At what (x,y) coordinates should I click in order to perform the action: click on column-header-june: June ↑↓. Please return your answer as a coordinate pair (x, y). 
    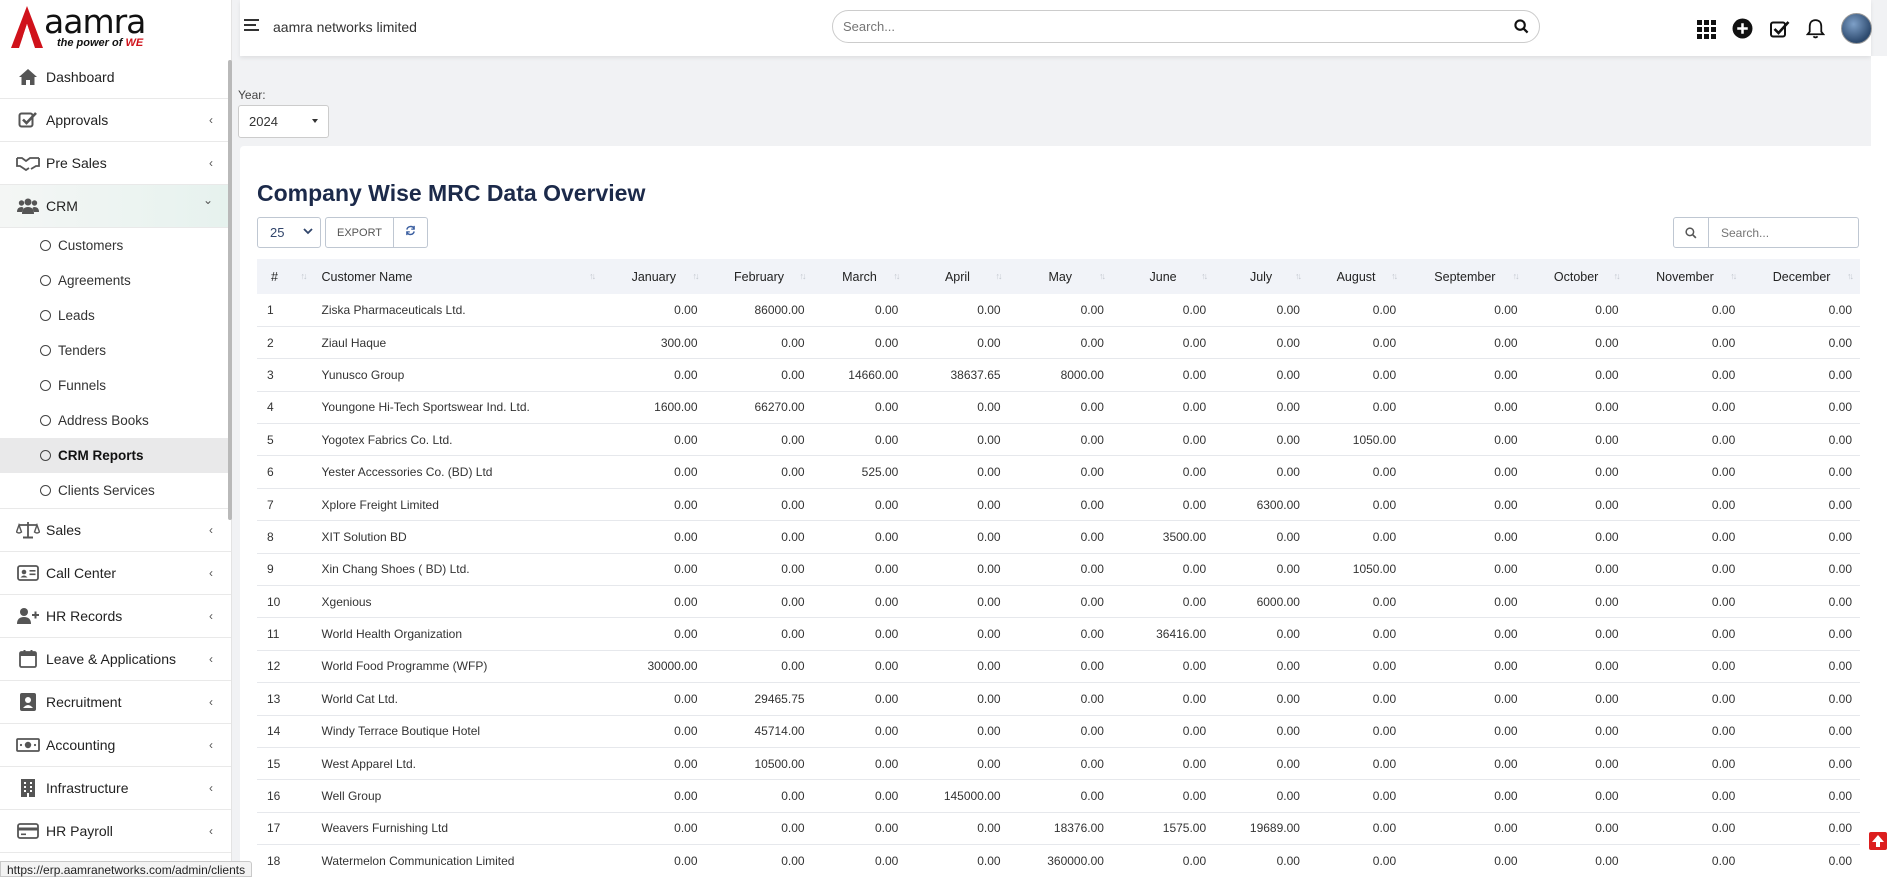
    Looking at the image, I should click on (1163, 276).